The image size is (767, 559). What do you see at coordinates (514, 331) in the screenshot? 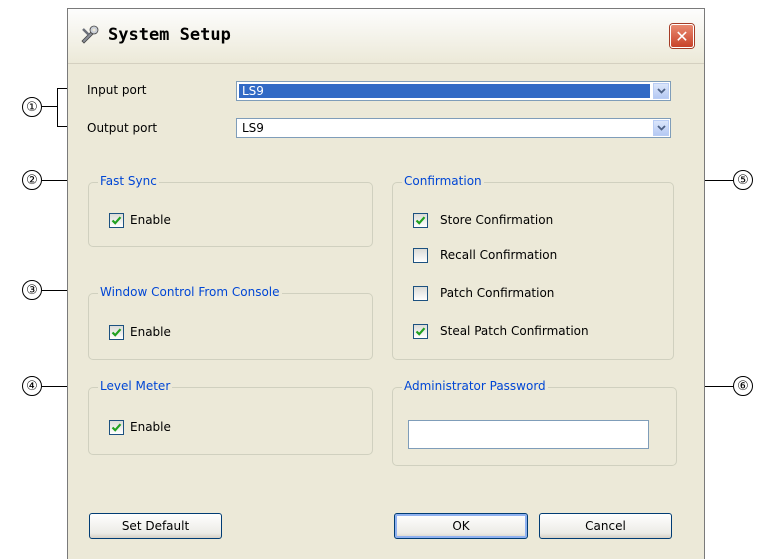
I see `steal-patch-confirmation-label: Steal Patch Confirmation` at bounding box center [514, 331].